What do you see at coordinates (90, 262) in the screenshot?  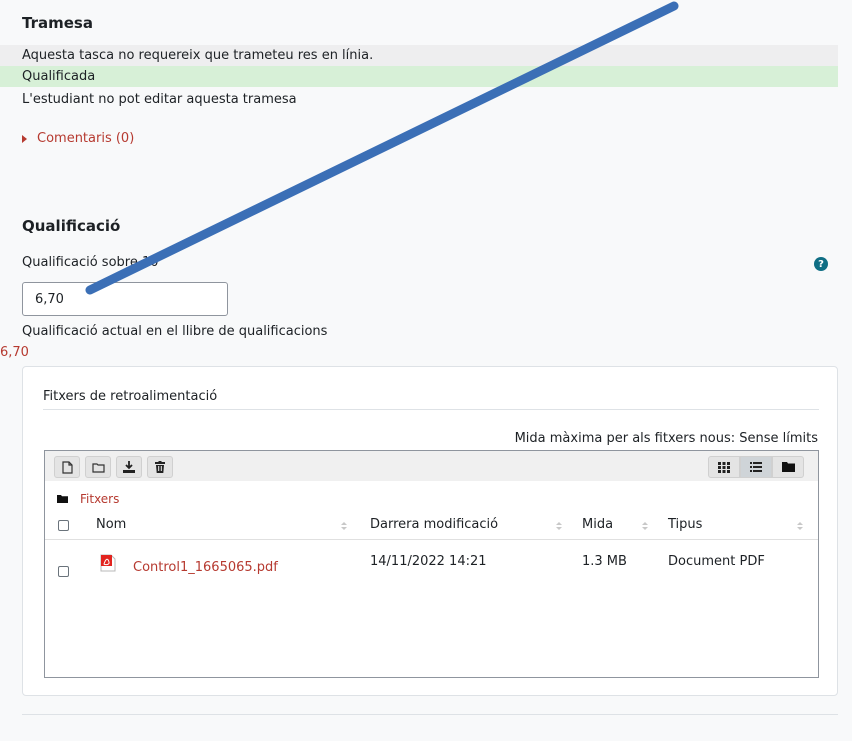 I see `grade-out-of-label: Qualificació sobre 10` at bounding box center [90, 262].